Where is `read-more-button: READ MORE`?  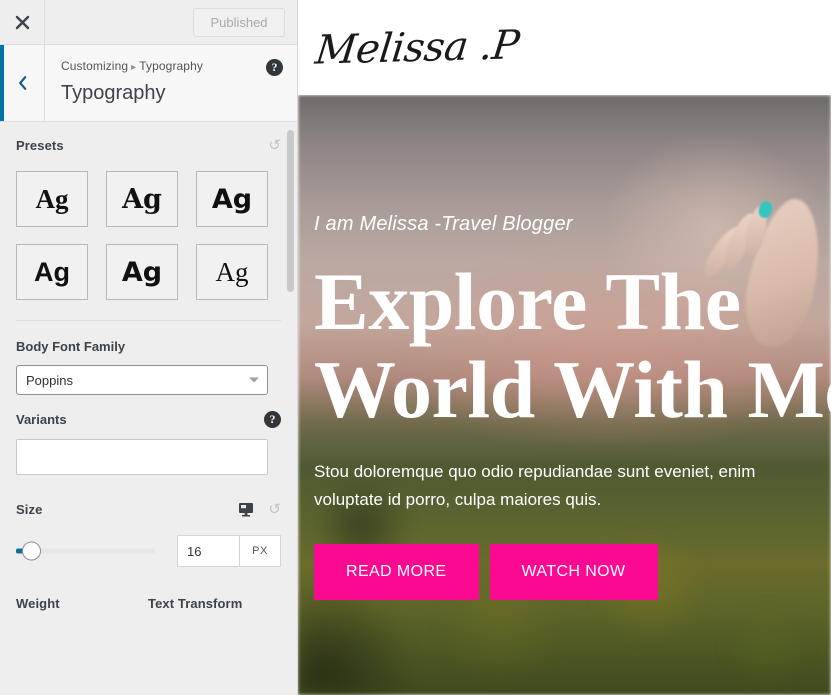 read-more-button: READ MORE is located at coordinates (396, 572).